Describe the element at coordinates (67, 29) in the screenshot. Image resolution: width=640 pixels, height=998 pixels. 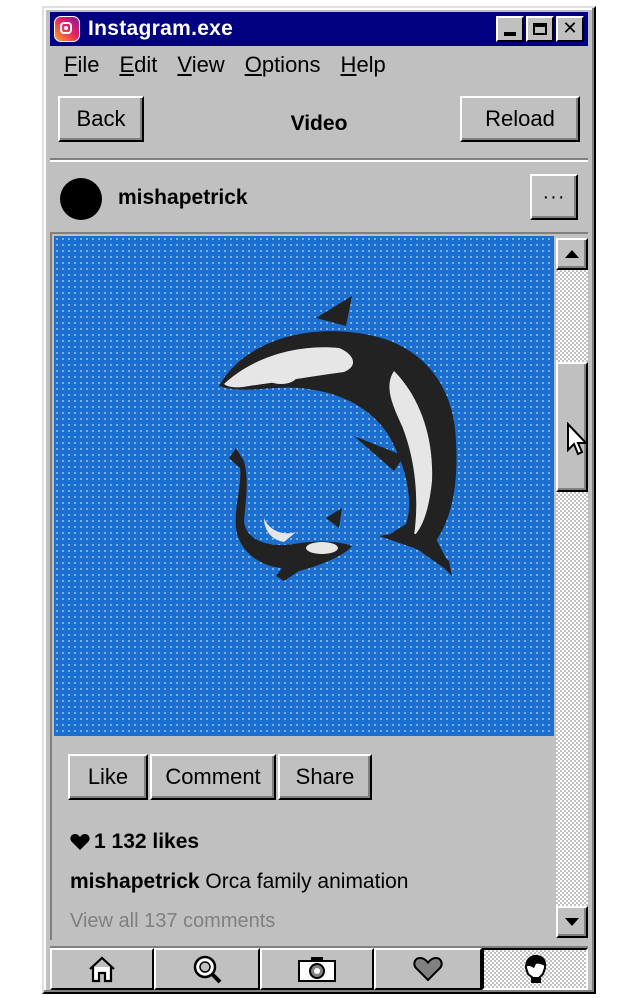
I see `instagram-icon` at that location.